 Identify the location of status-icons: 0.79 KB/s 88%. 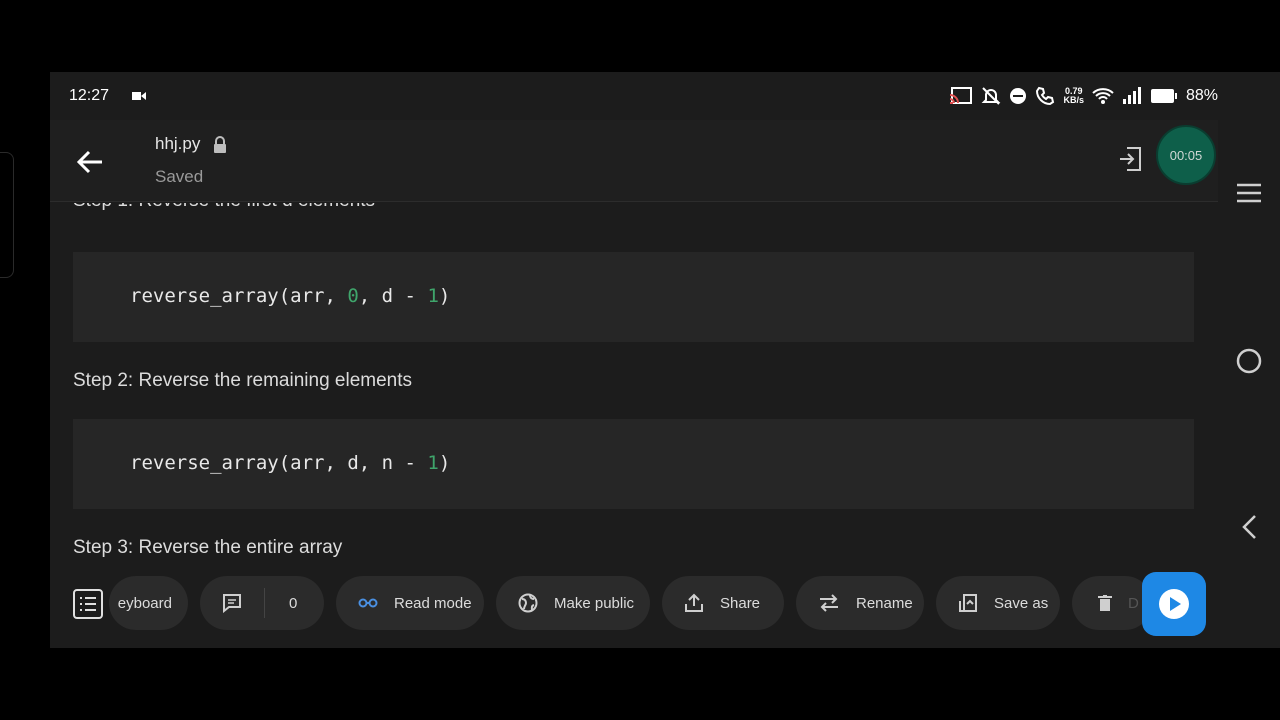
(1083, 96).